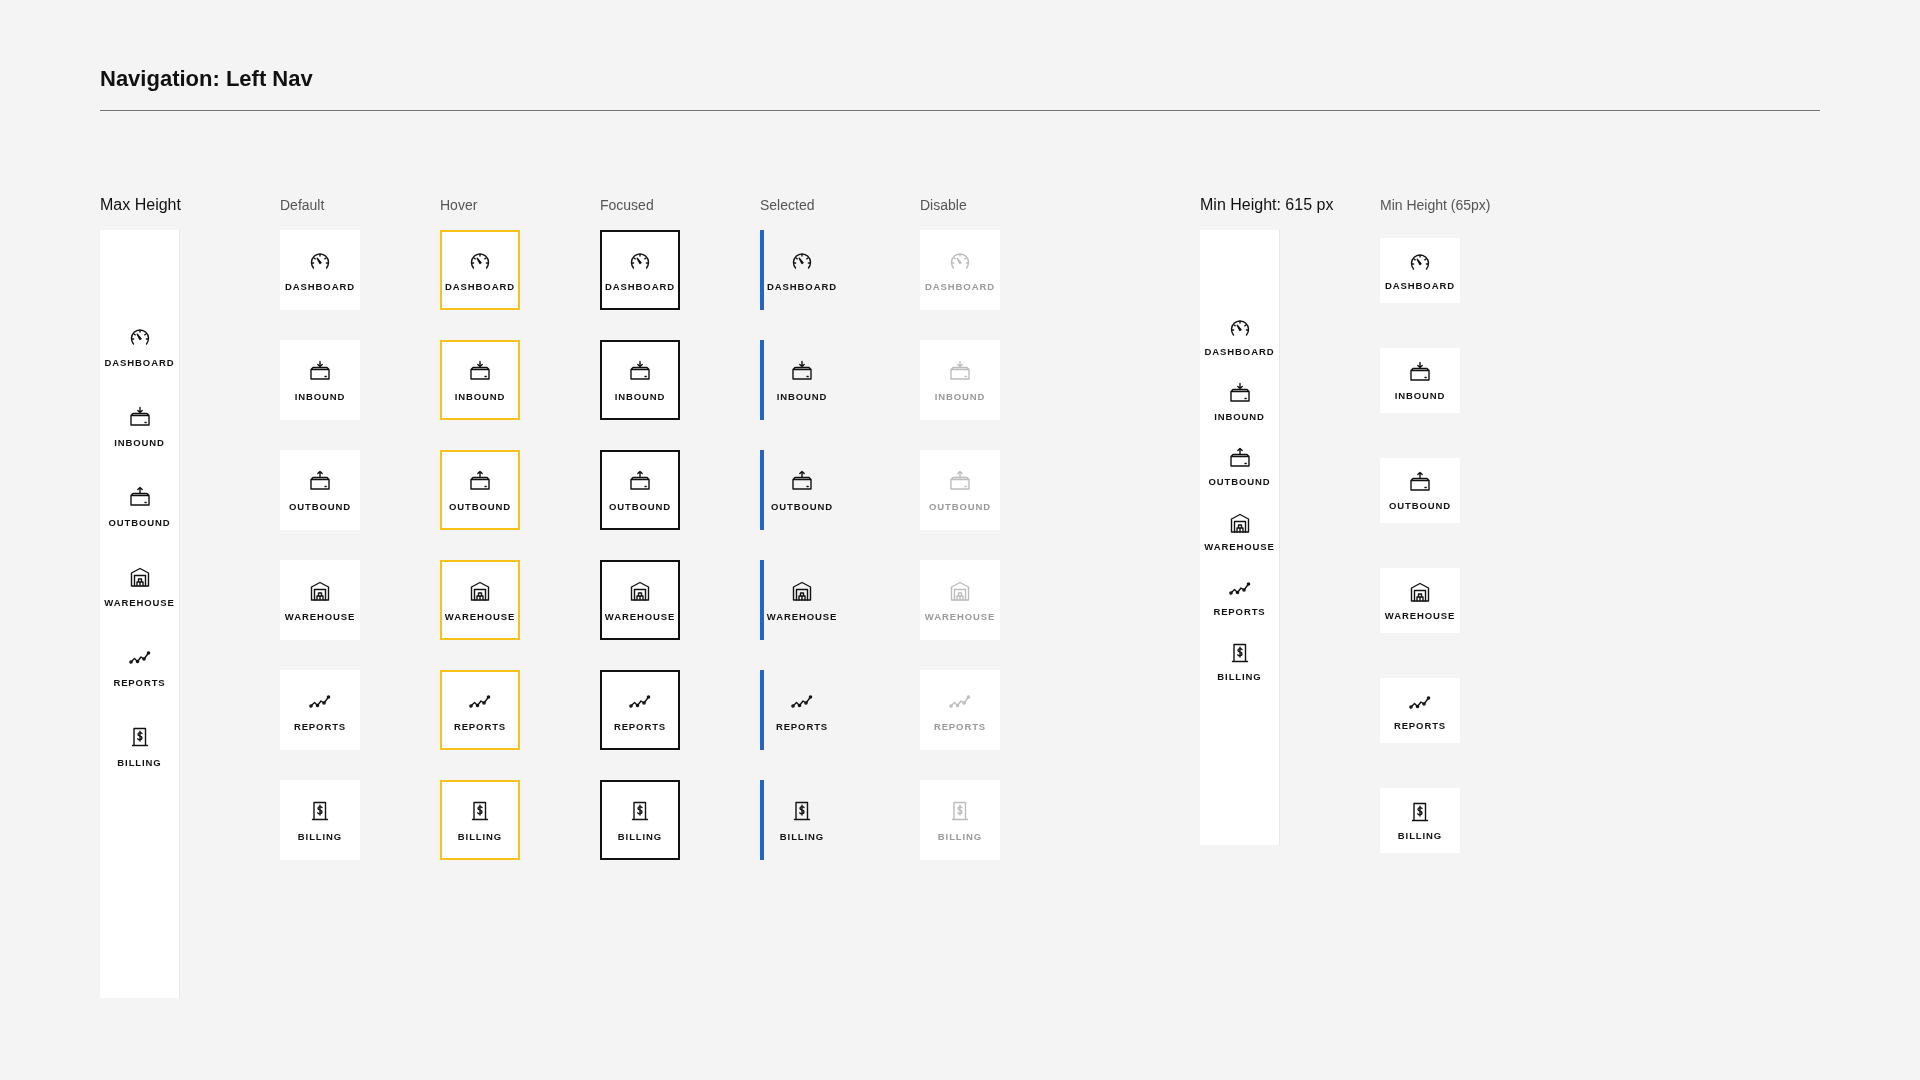 This screenshot has width=1920, height=1080. What do you see at coordinates (1267, 205) in the screenshot?
I see `section-heading: Min Height: 615 px` at bounding box center [1267, 205].